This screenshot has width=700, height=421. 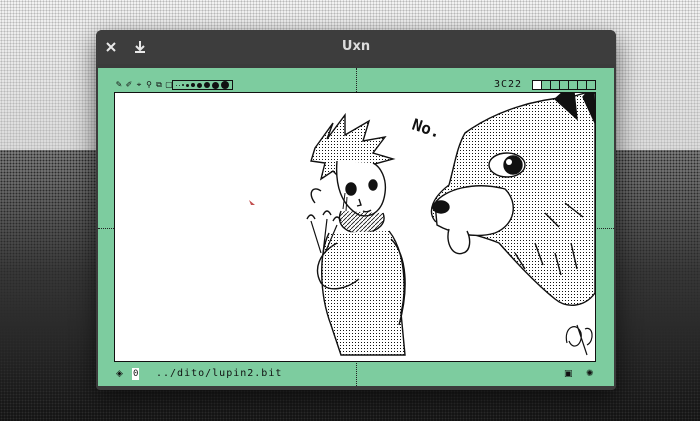 I want to click on boy-figure, so click(x=356, y=234).